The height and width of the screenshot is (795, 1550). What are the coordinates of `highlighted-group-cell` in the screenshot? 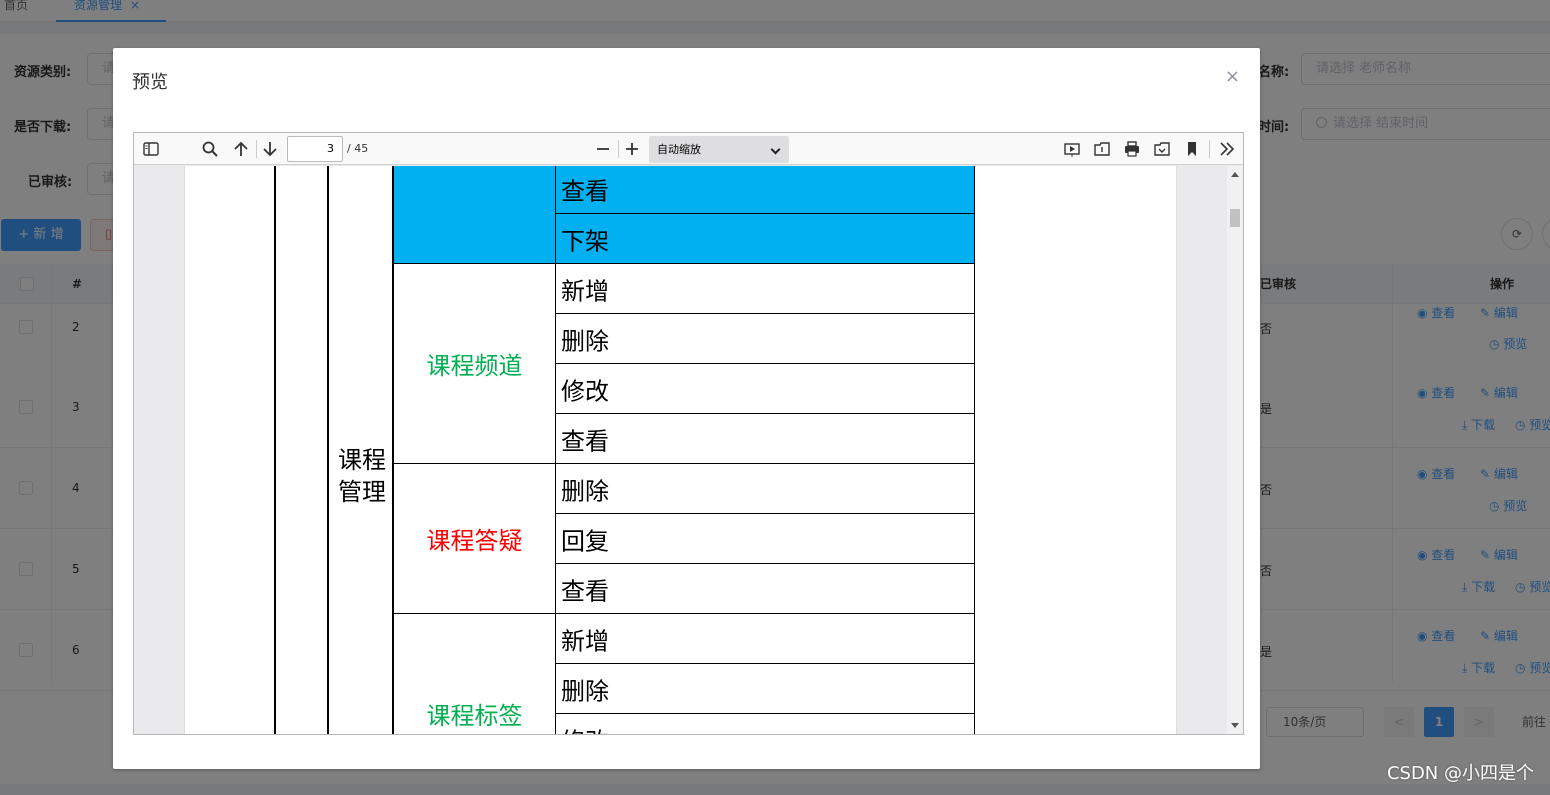 It's located at (474, 215).